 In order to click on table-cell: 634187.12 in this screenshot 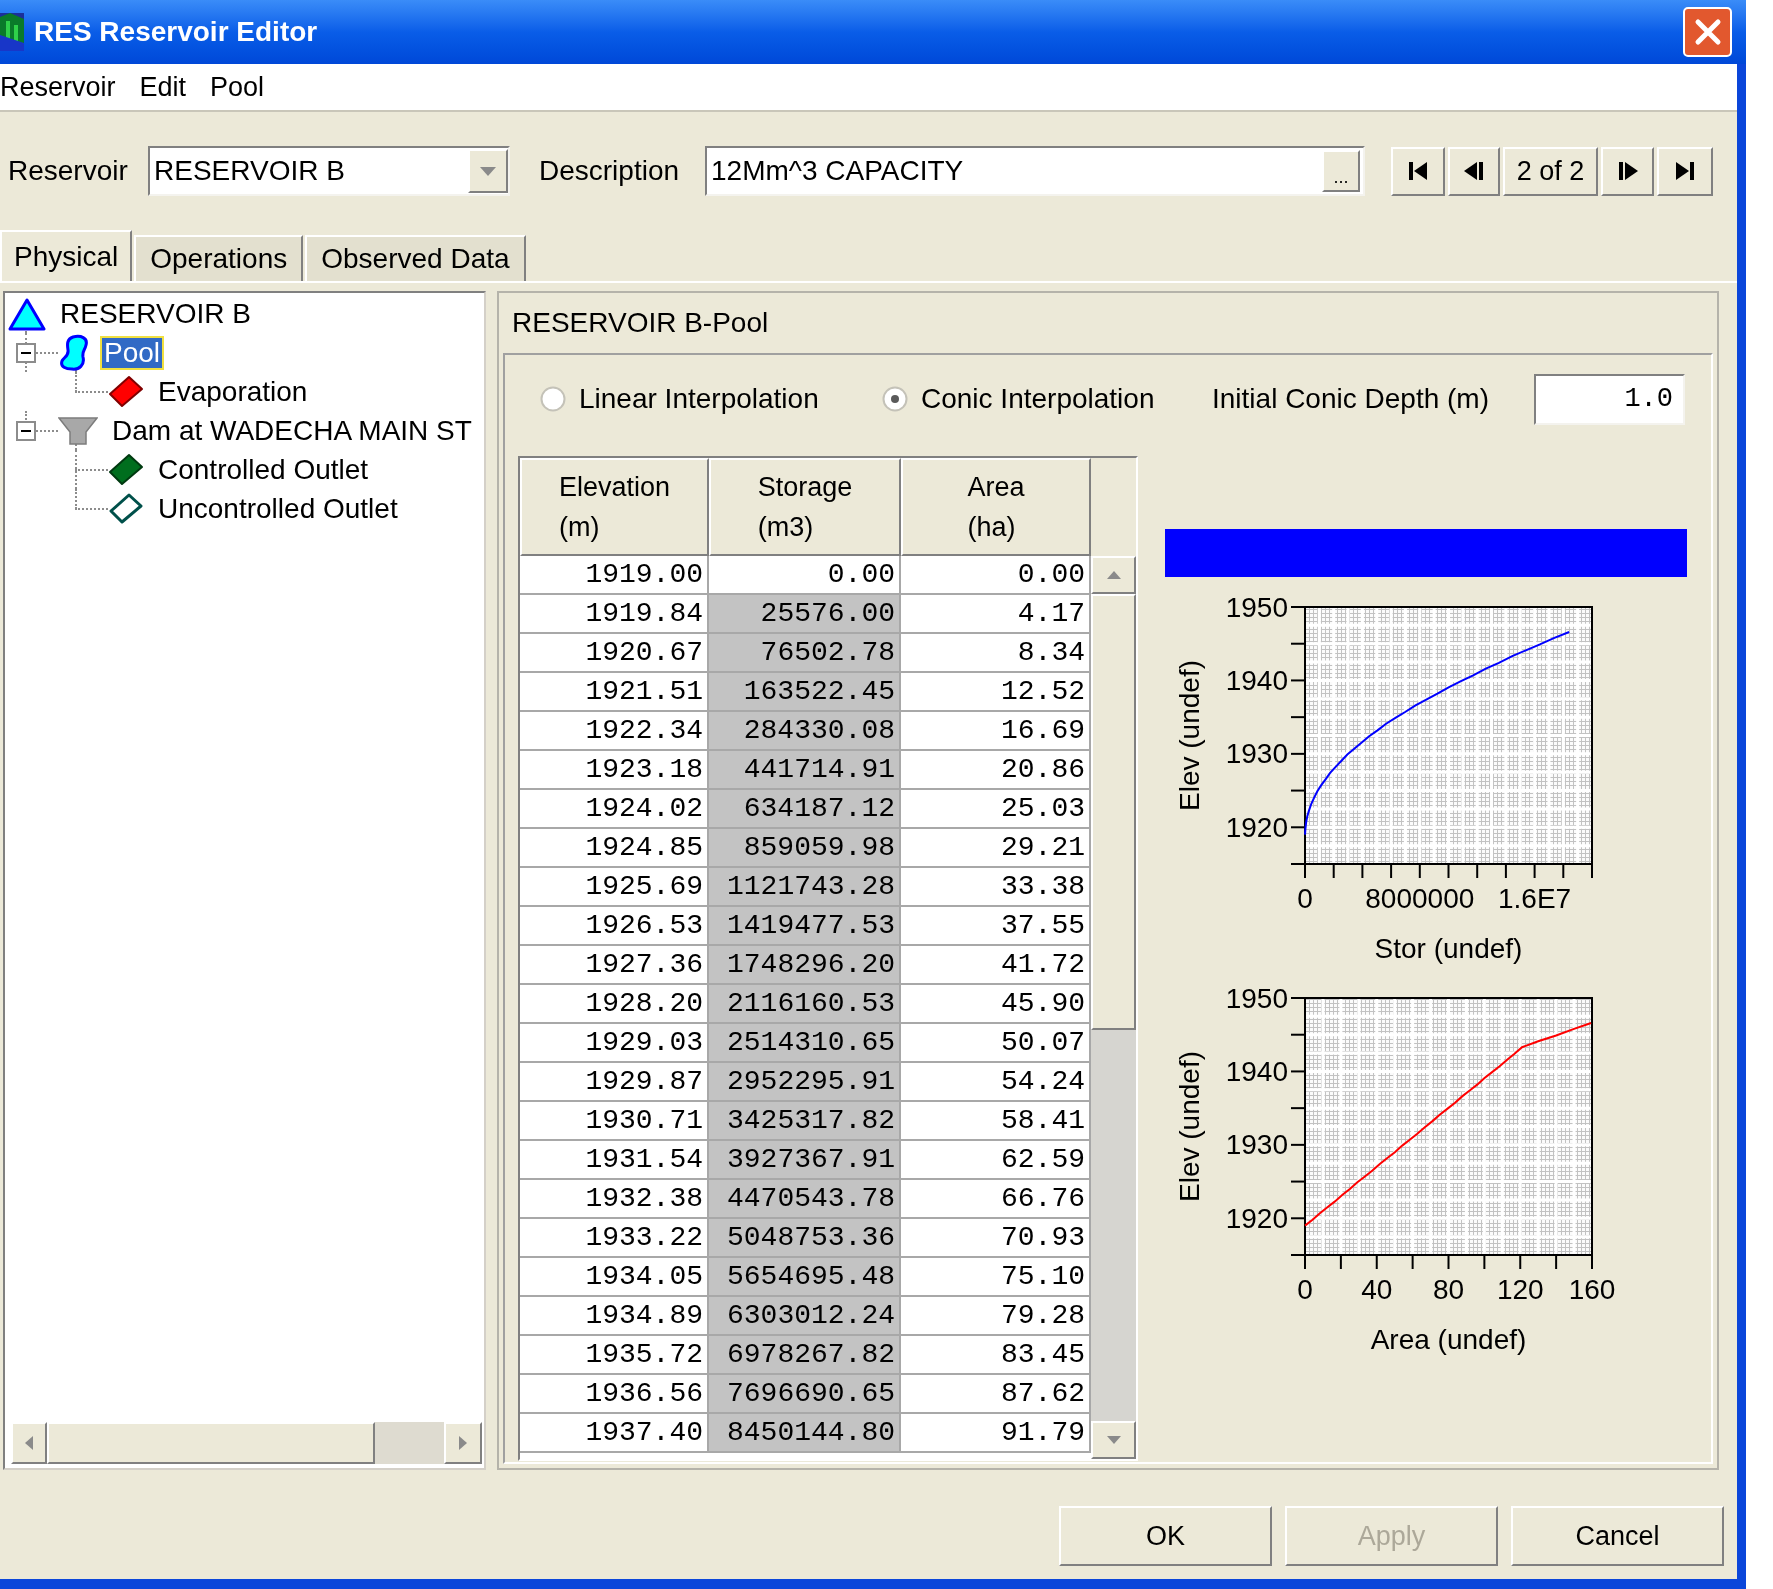, I will do `click(805, 809)`.